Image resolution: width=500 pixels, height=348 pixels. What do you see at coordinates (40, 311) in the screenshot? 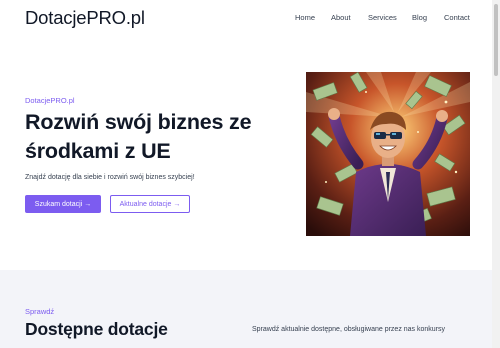
I see `section-eyebrow: Sprawdź` at bounding box center [40, 311].